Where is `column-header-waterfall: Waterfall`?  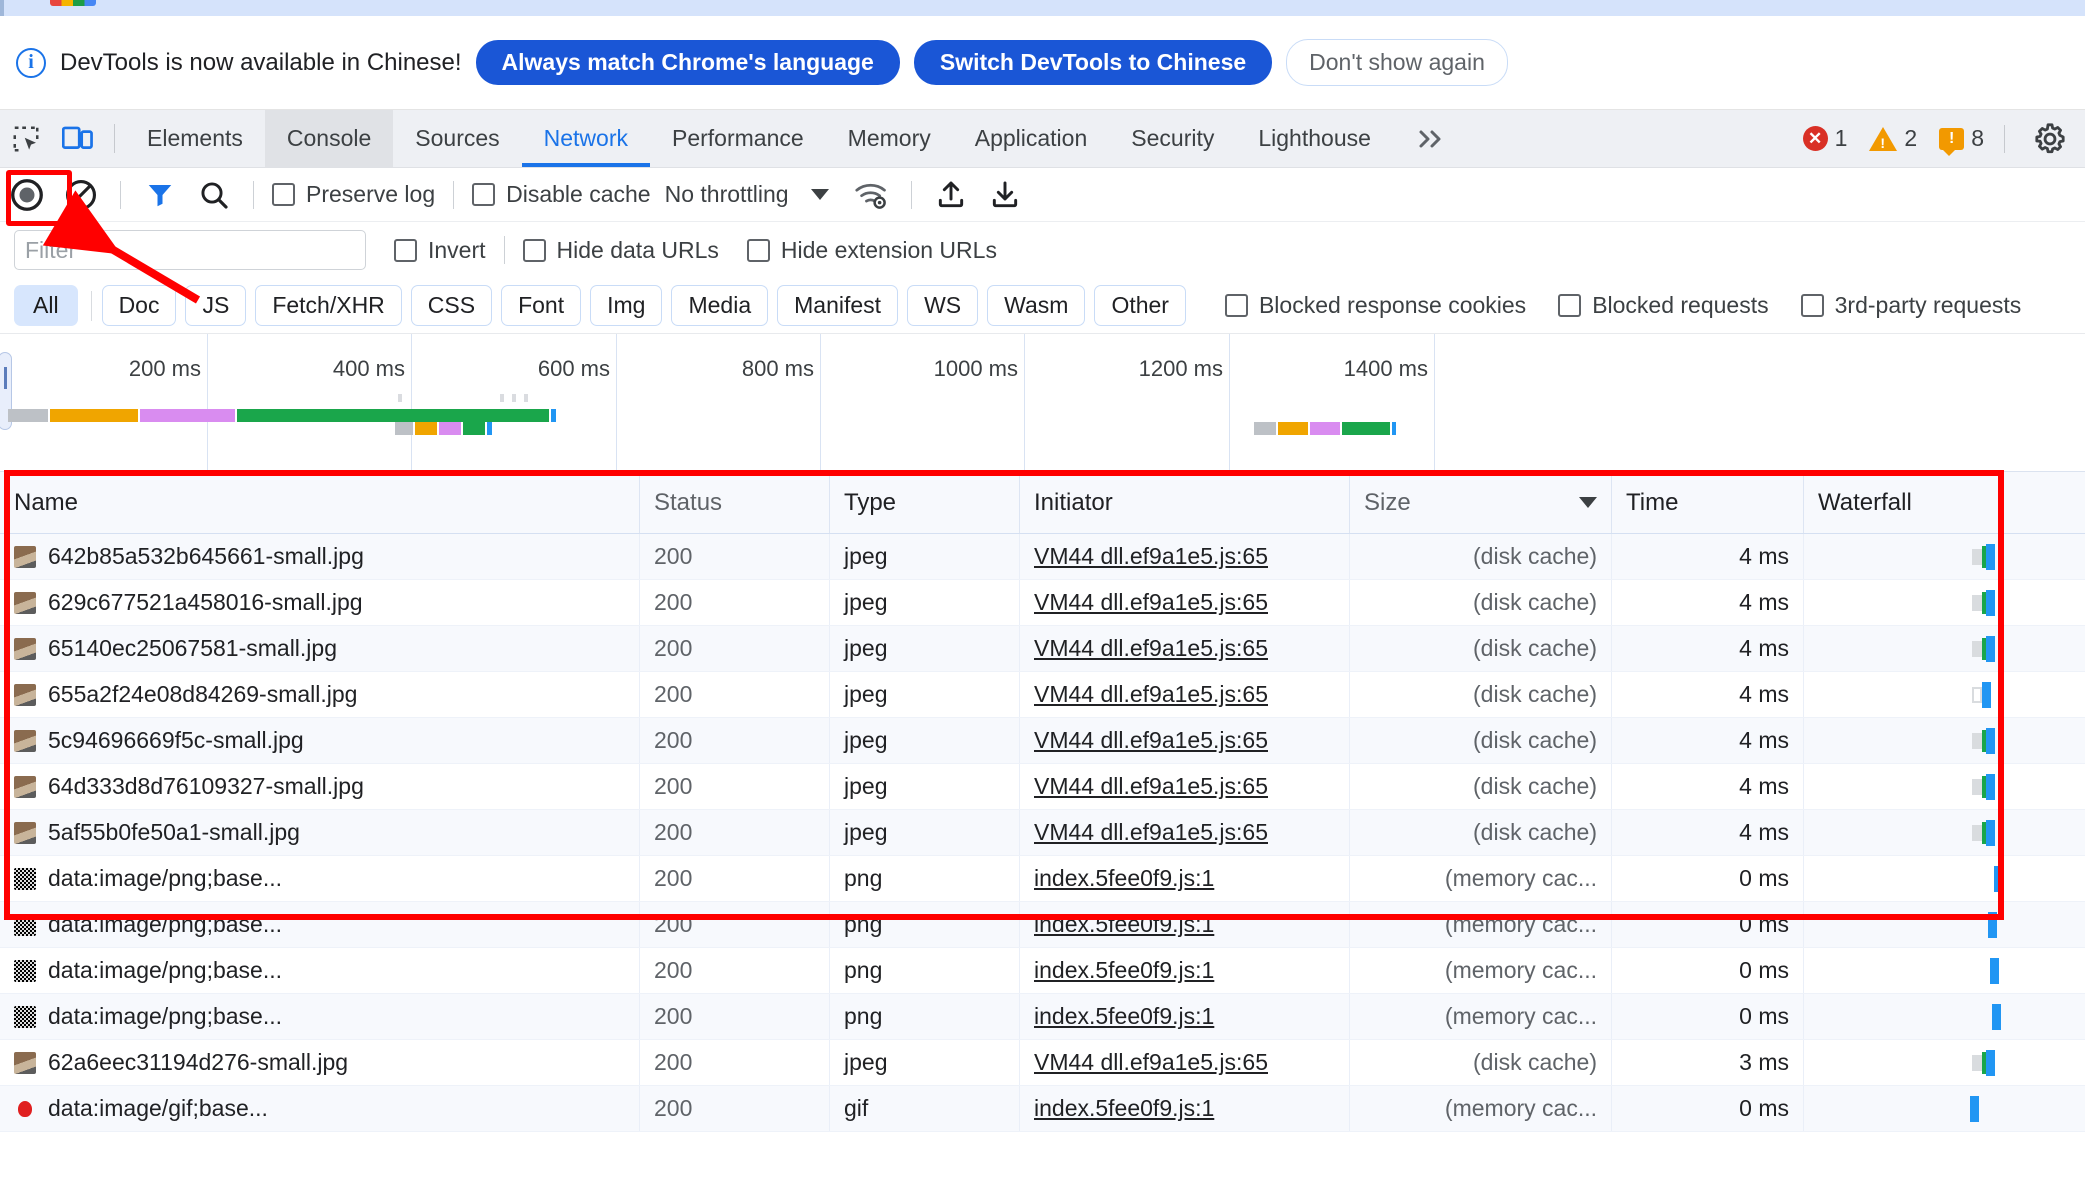
column-header-waterfall: Waterfall is located at coordinates (1944, 502).